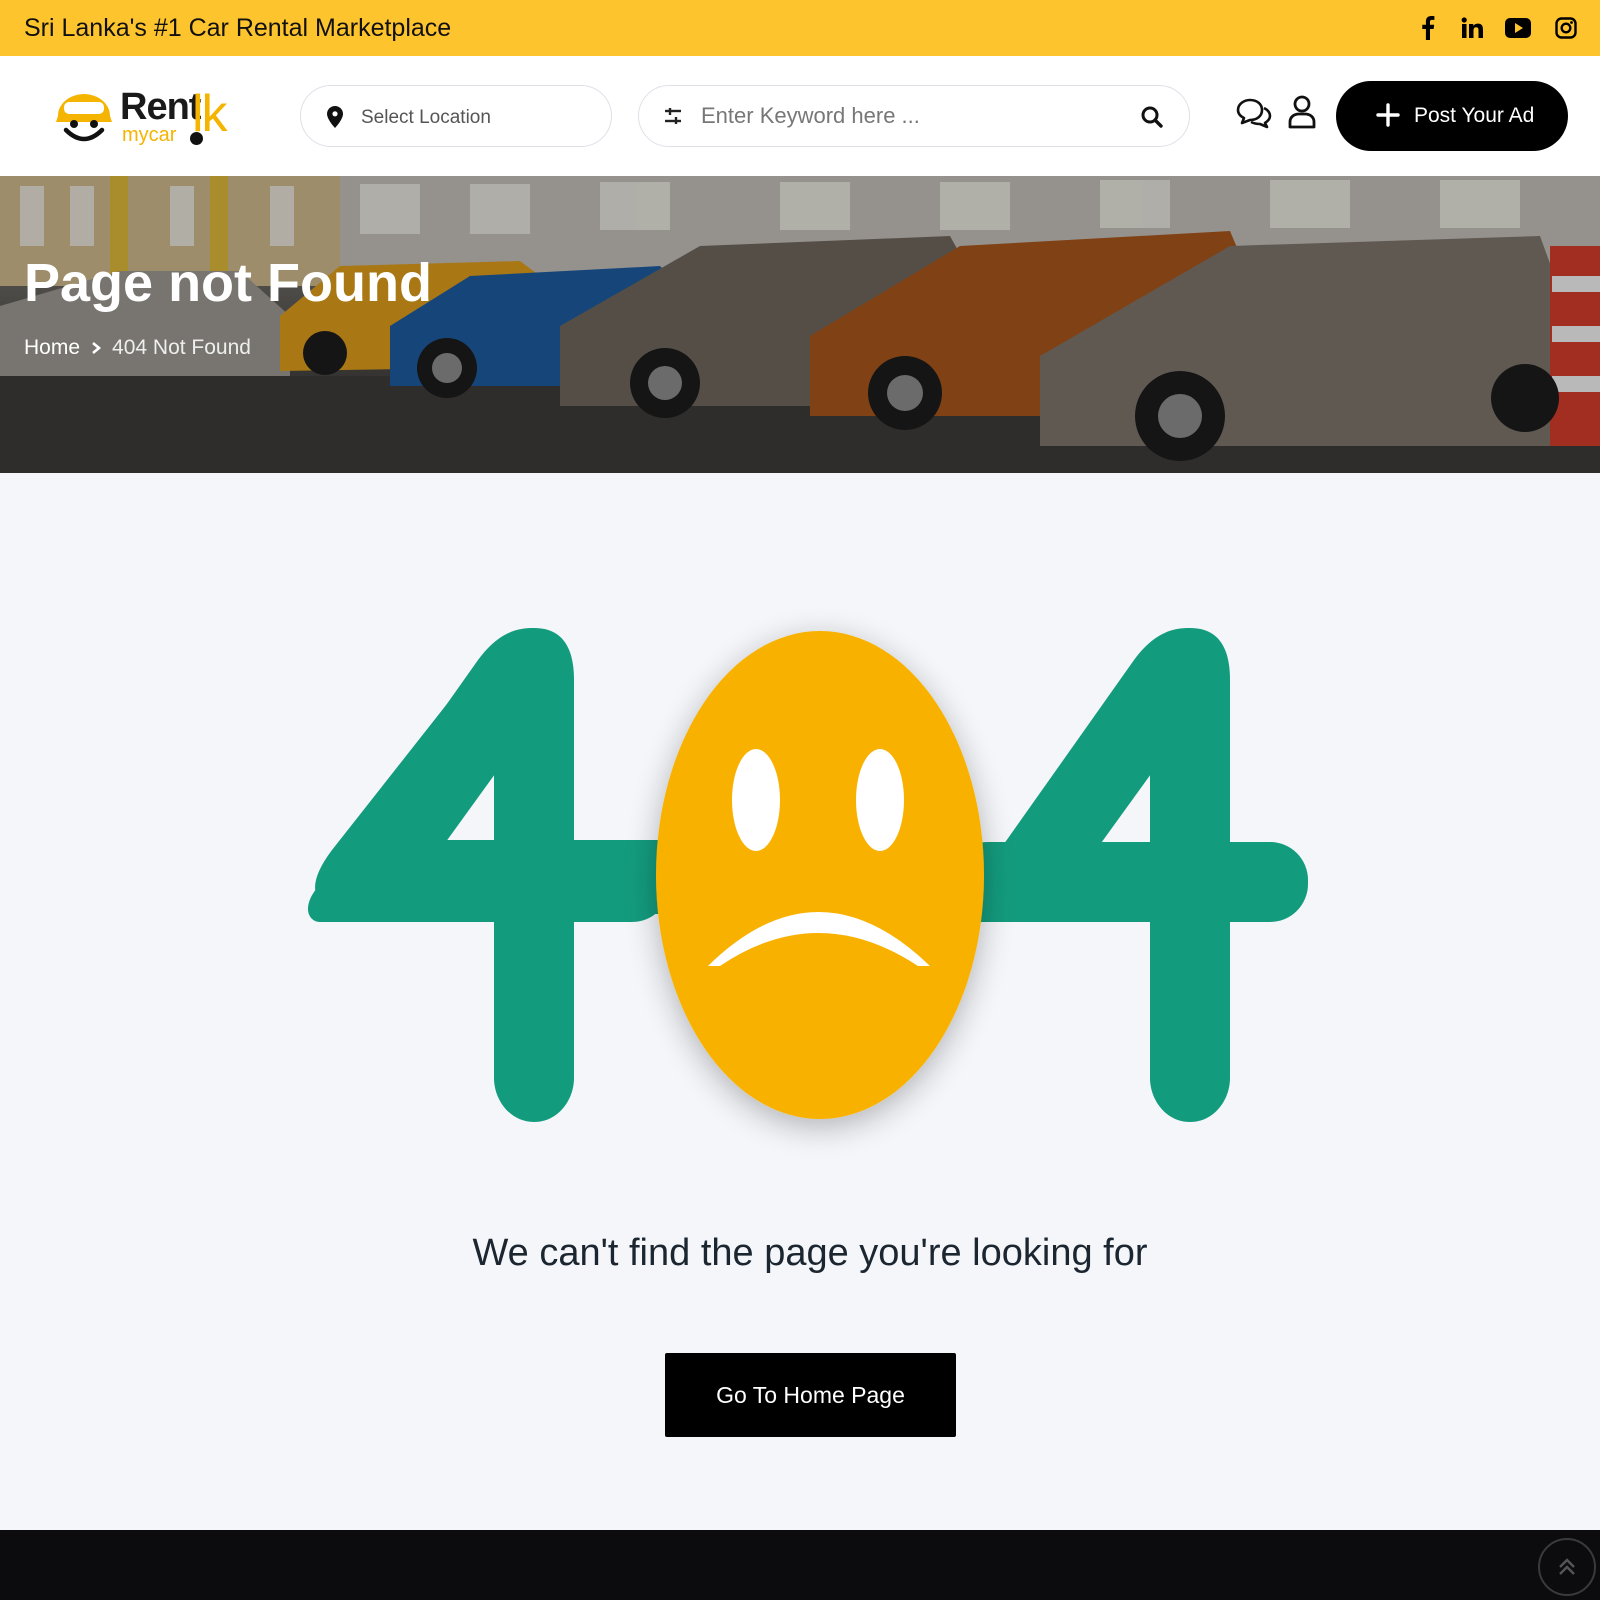  I want to click on breadcrumb-home-link: Home, so click(52, 348).